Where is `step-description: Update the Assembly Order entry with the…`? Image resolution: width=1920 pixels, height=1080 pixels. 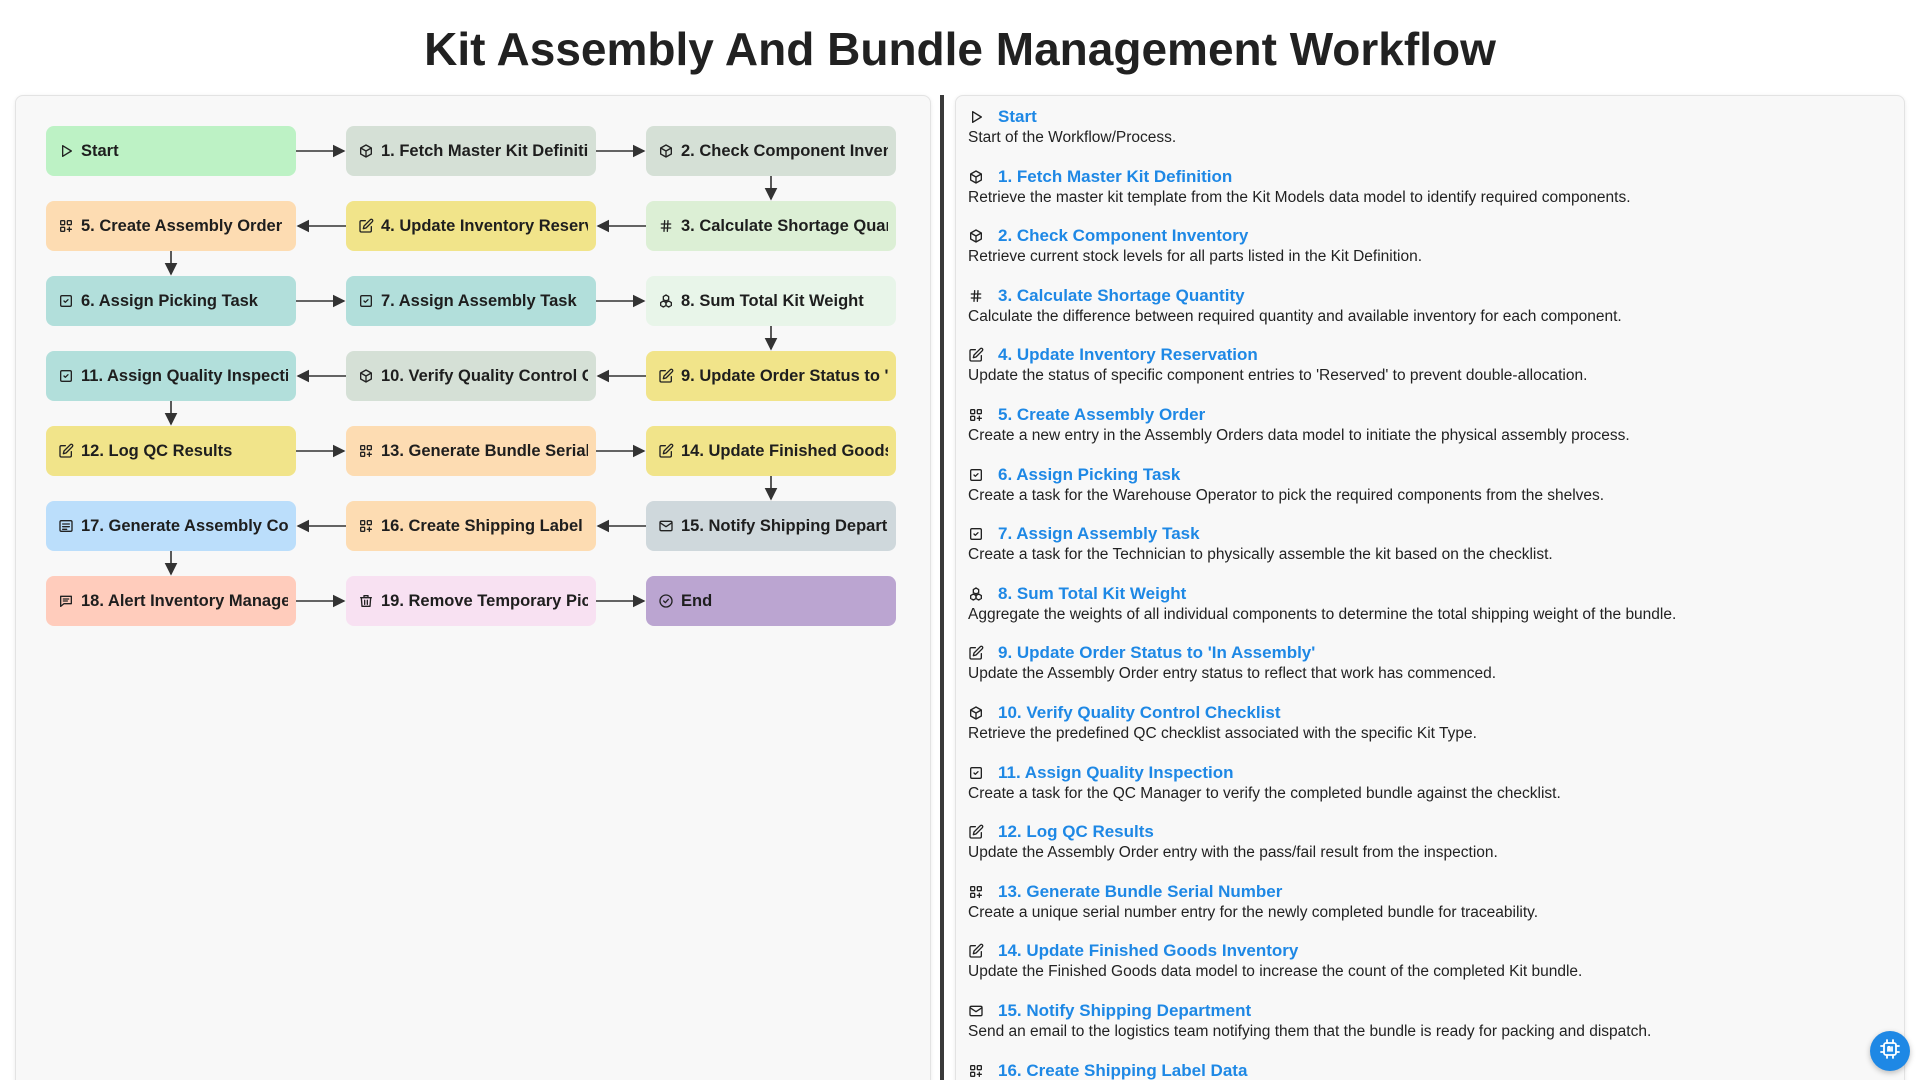 step-description: Update the Assembly Order entry with the… is located at coordinates (1233, 853).